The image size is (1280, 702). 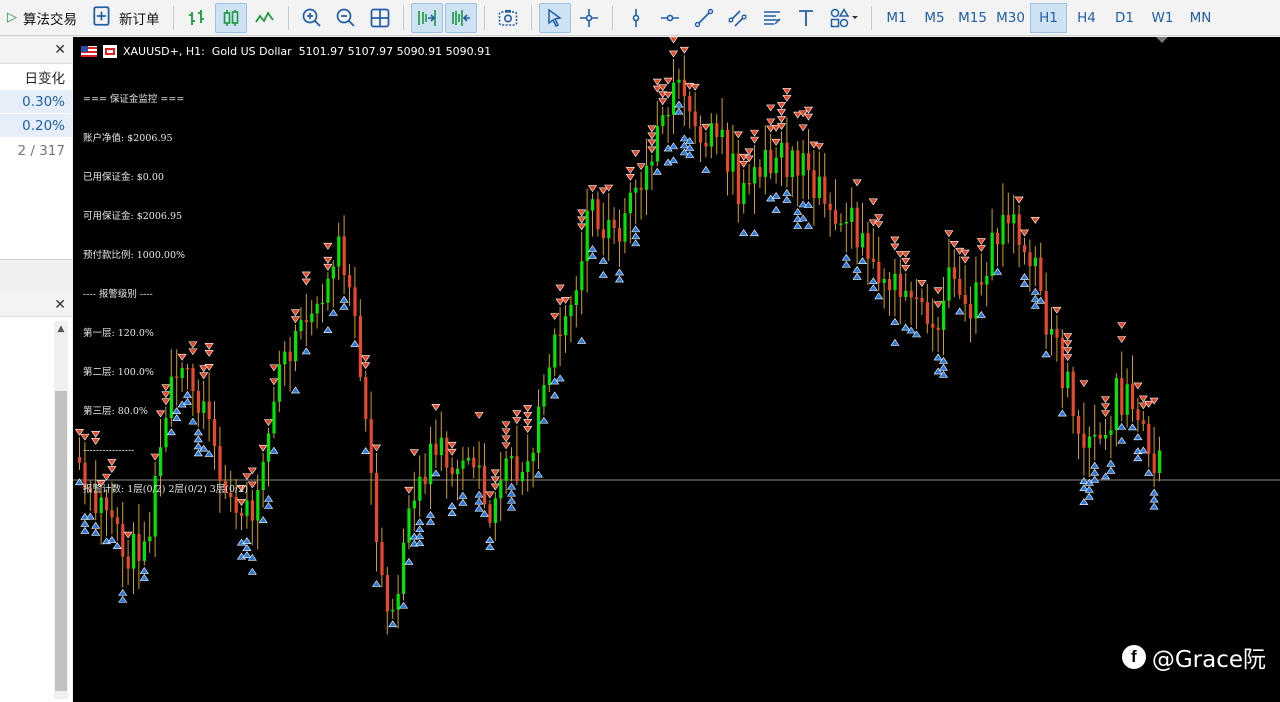 I want to click on timeframe-m15-button: M15, so click(x=972, y=18).